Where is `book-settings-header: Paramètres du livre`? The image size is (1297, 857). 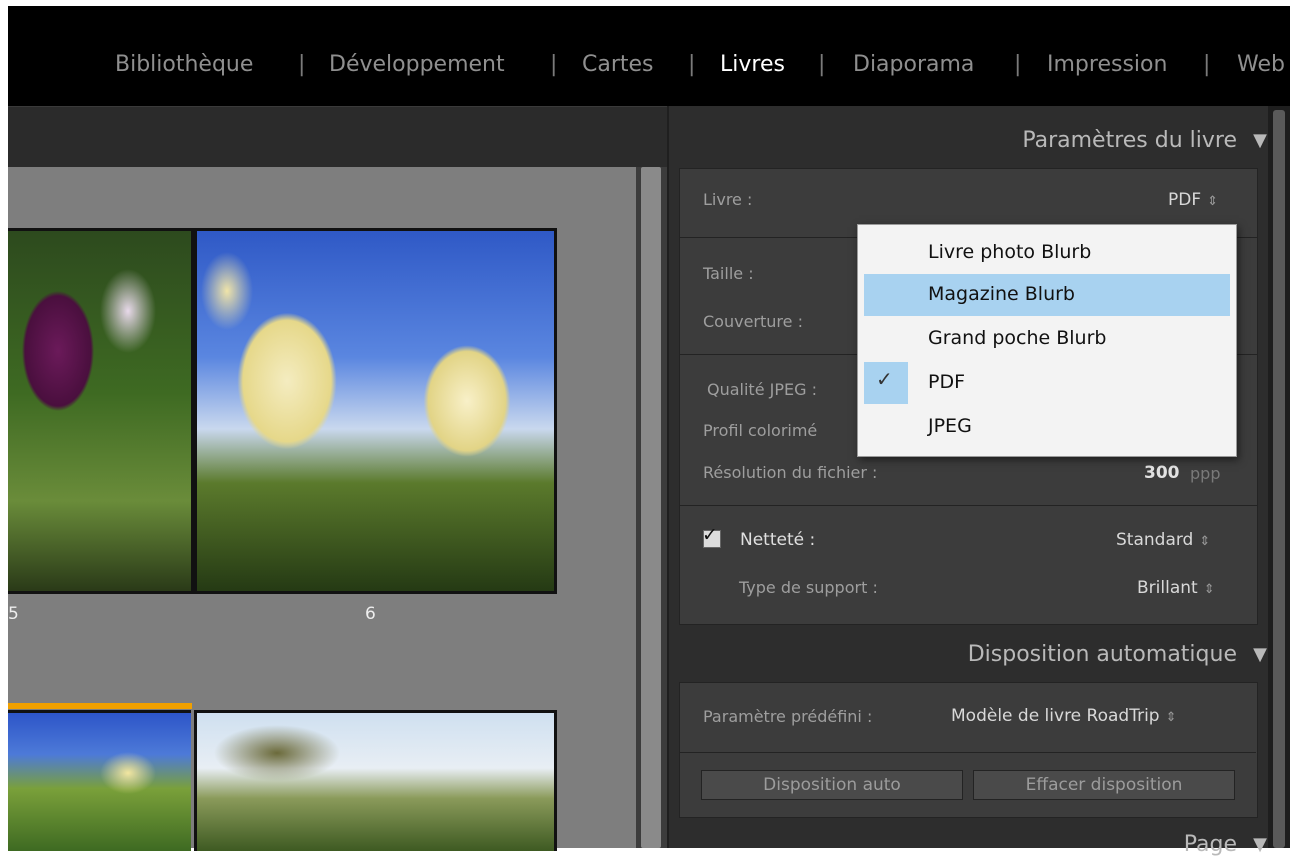 book-settings-header: Paramètres du livre is located at coordinates (1129, 140).